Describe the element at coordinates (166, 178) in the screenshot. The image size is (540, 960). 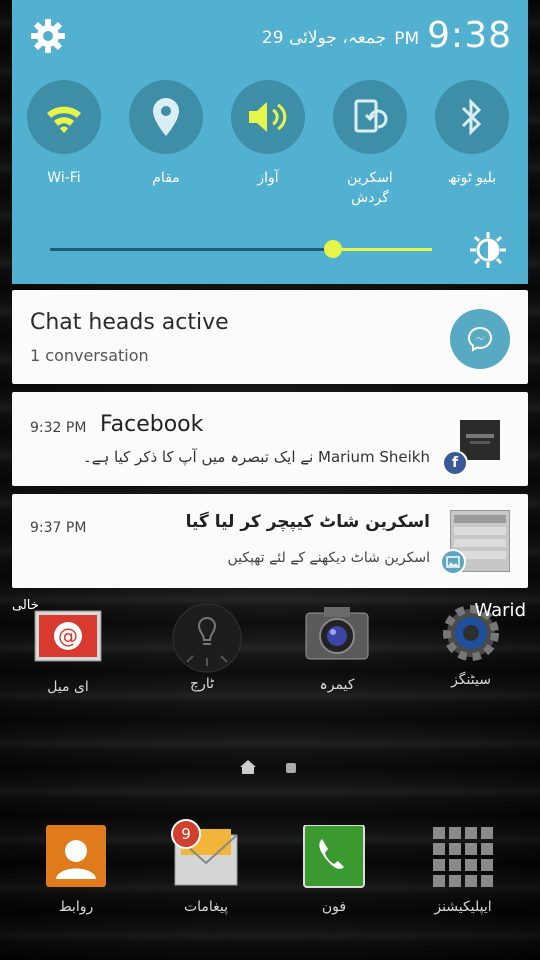
I see `toggle-location-label: مقام` at that location.